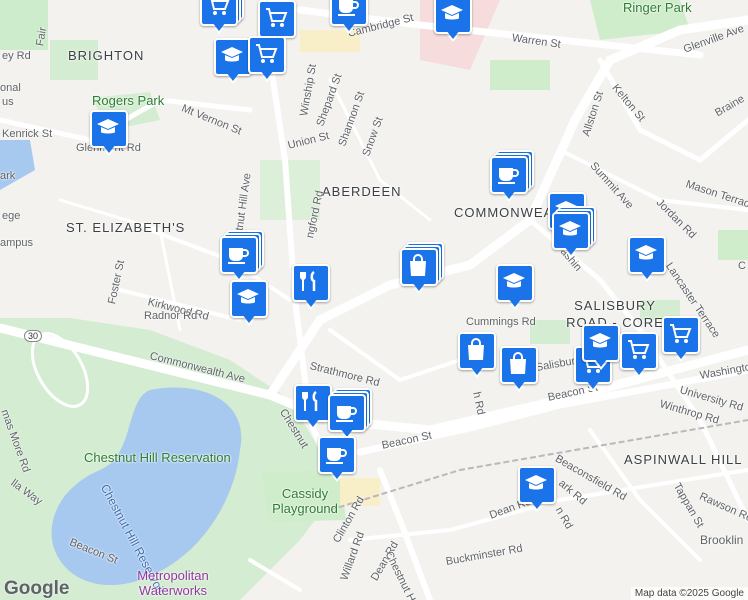 Image resolution: width=748 pixels, height=600 pixels. What do you see at coordinates (11, 216) in the screenshot?
I see `street-label: ege` at bounding box center [11, 216].